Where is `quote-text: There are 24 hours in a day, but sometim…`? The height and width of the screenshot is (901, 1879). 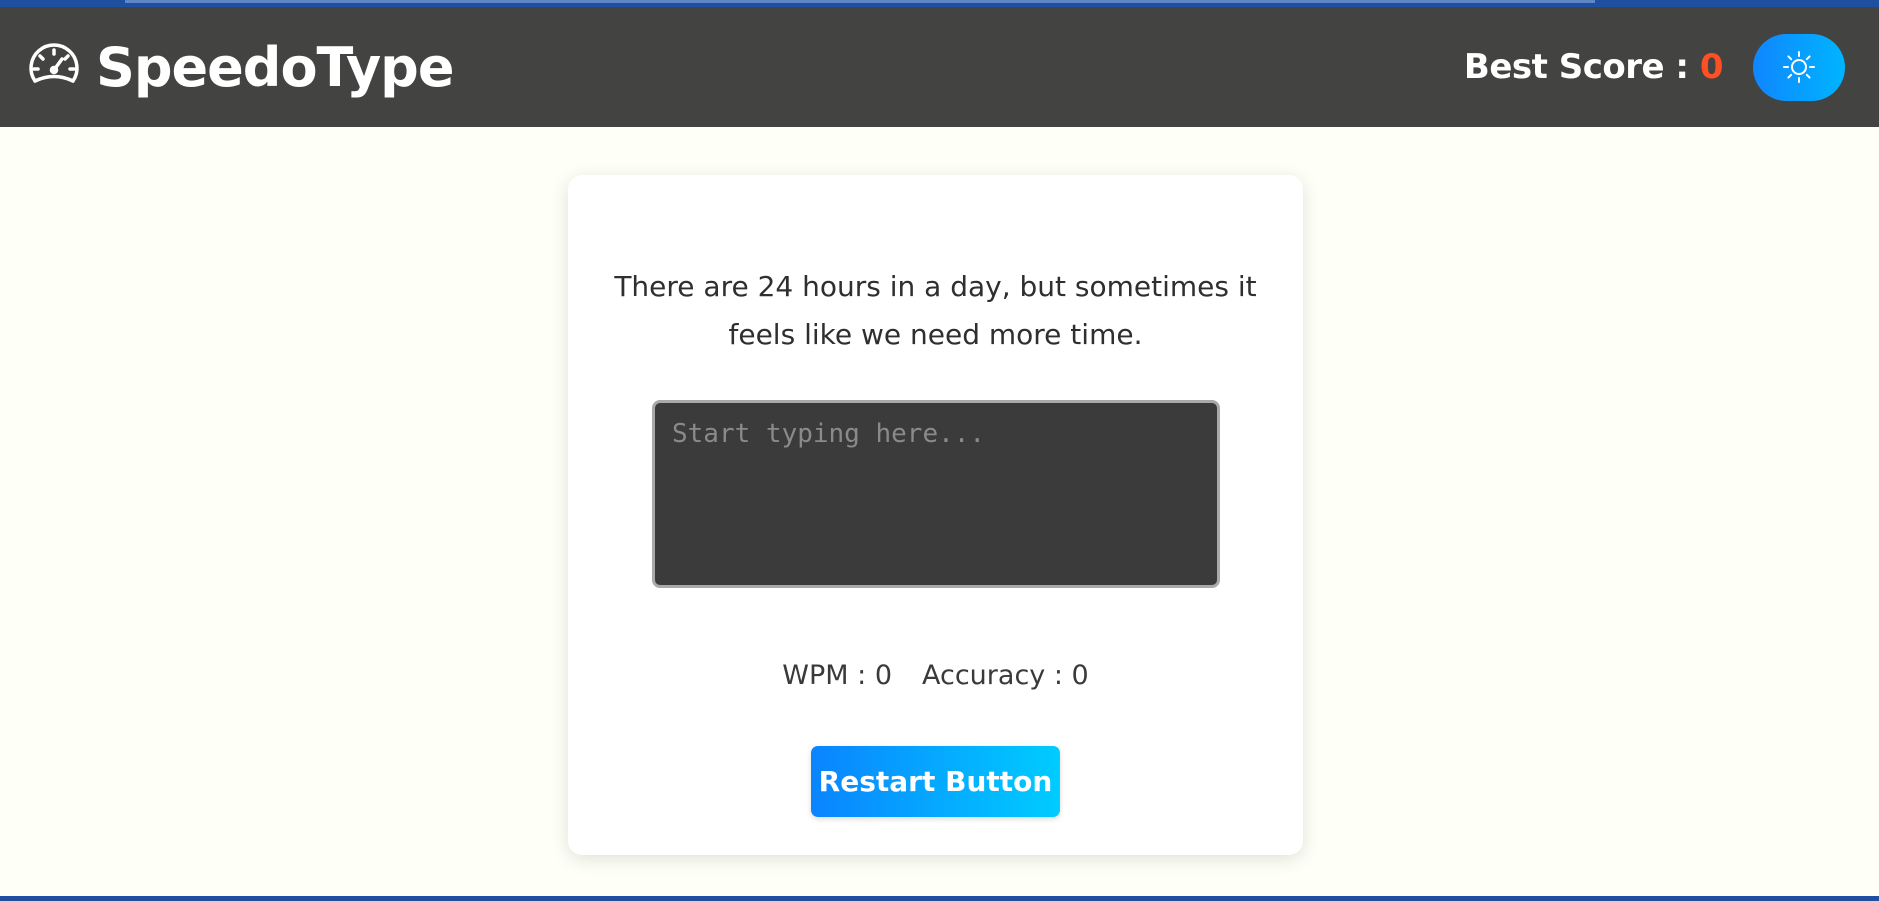 quote-text: There are 24 hours in a day, but sometim… is located at coordinates (935, 310).